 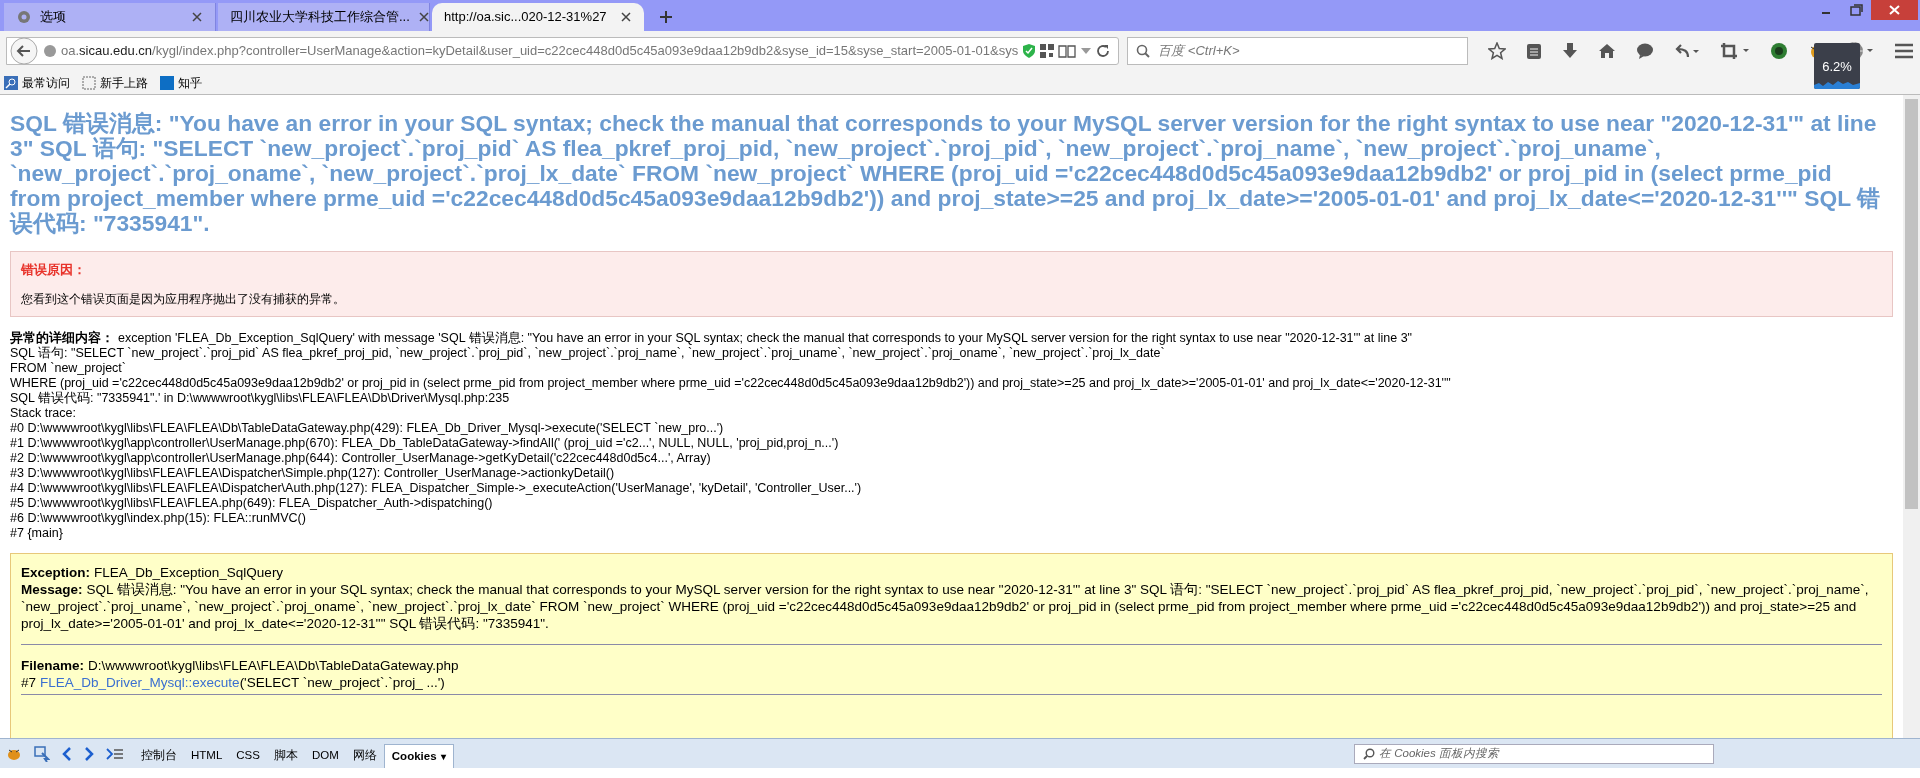 I want to click on trace-line: #4 D:\wwwwroot\kygl\libs\FLEA\FLEA\Dispatcher\Auth.php(127): FLEA_Dispatcher_Simple->_executeAction('UserManage', 'kyDetail', 'Controller_User...'), so click(x=436, y=488).